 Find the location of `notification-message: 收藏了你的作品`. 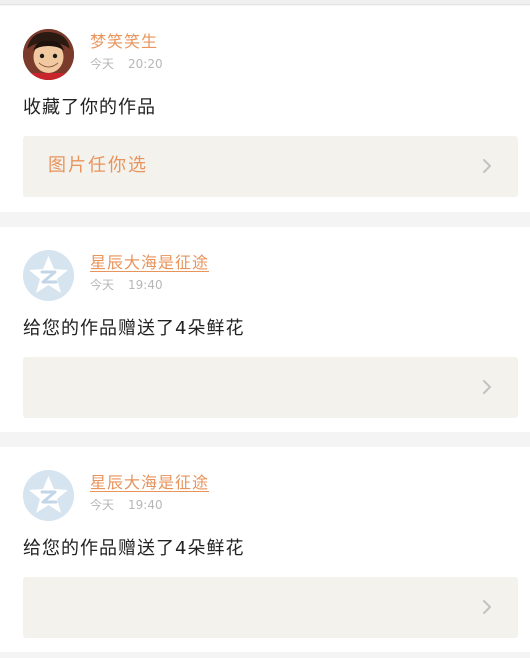

notification-message: 收藏了你的作品 is located at coordinates (89, 107).